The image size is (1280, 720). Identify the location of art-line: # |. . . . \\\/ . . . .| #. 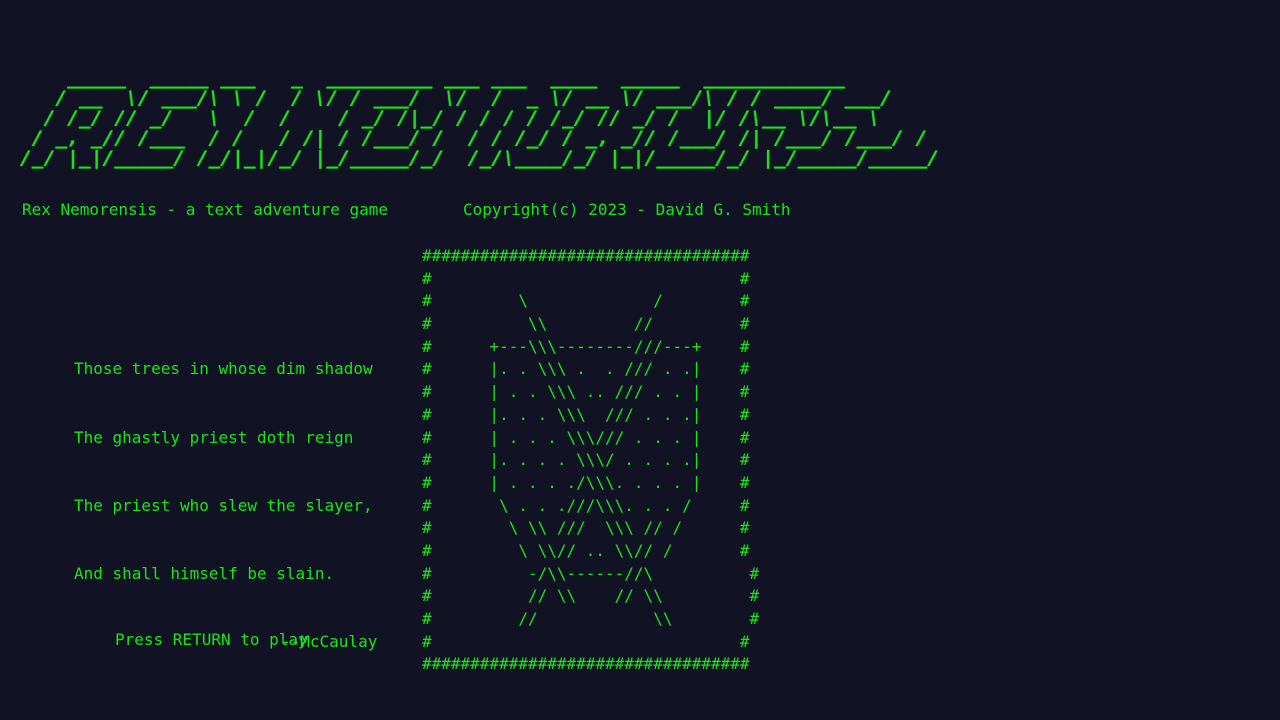
(586, 460).